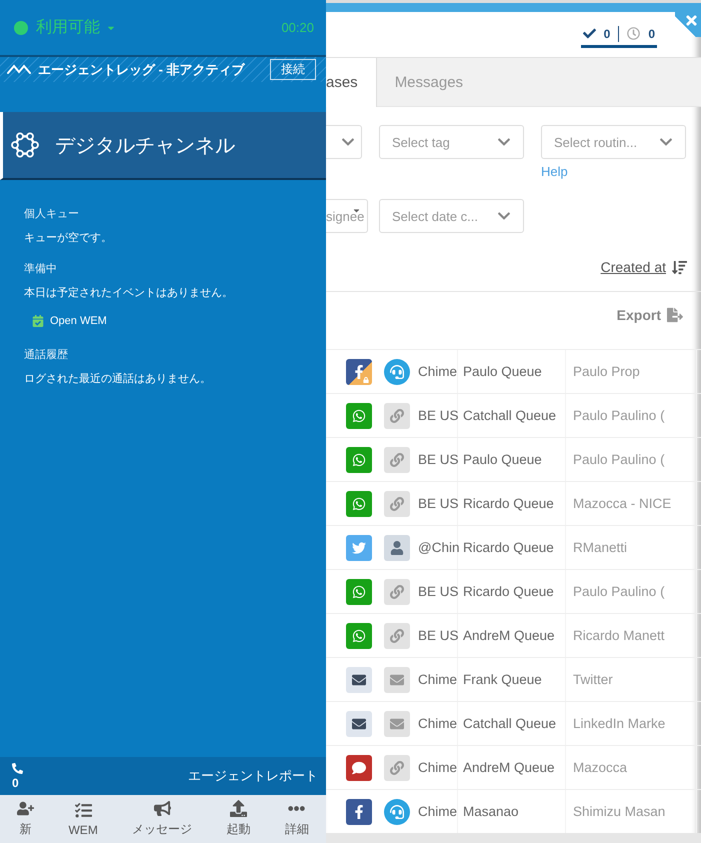  I want to click on calendar-icon, so click(38, 321).